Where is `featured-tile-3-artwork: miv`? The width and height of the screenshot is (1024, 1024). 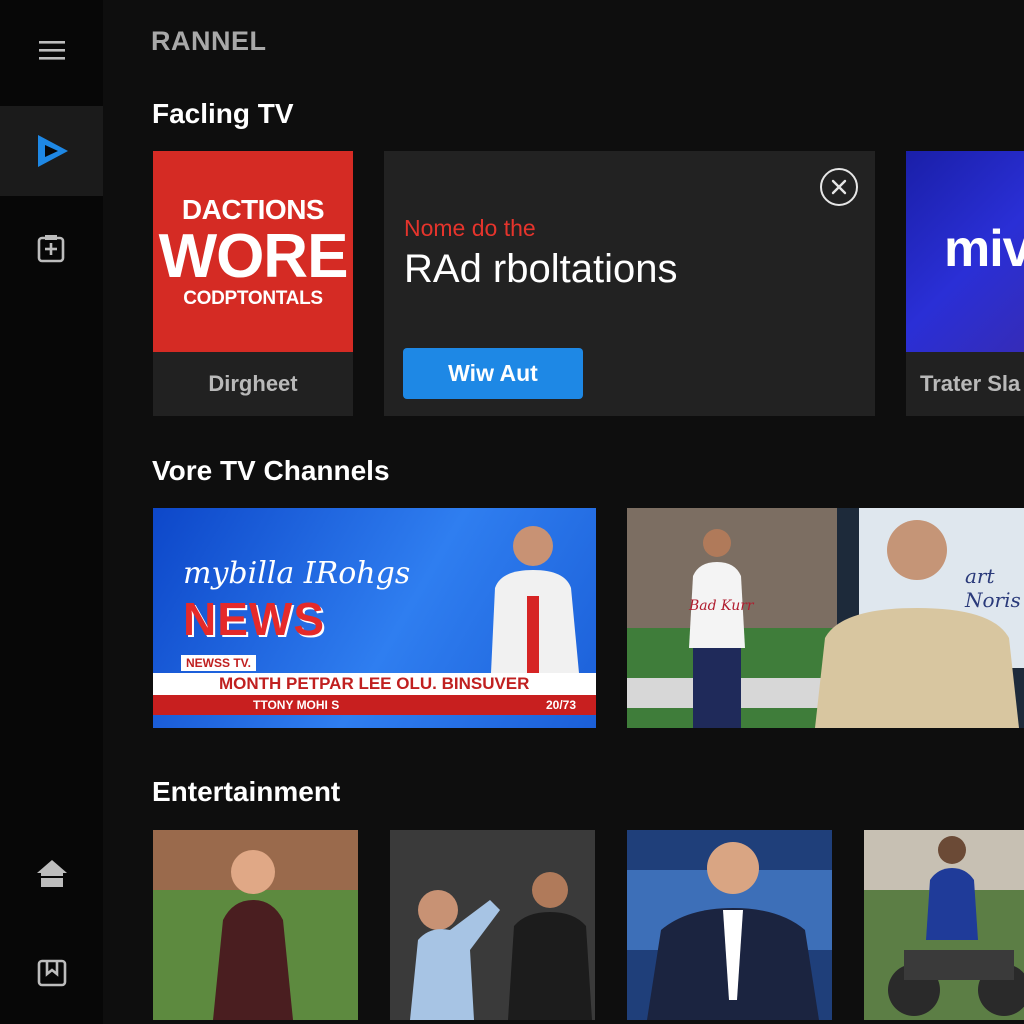 featured-tile-3-artwork: miv is located at coordinates (965, 251).